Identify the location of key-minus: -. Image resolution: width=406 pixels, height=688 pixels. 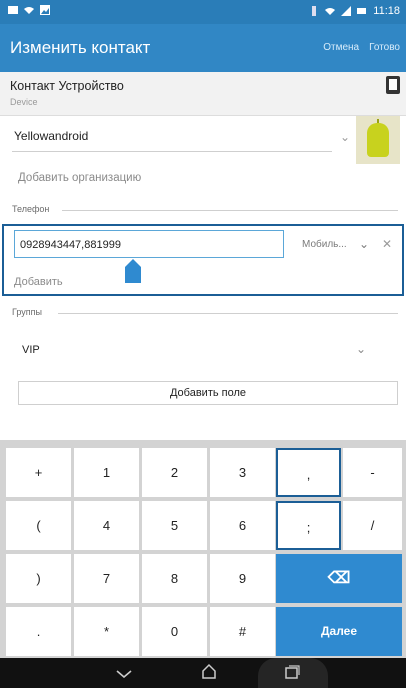
(372, 472).